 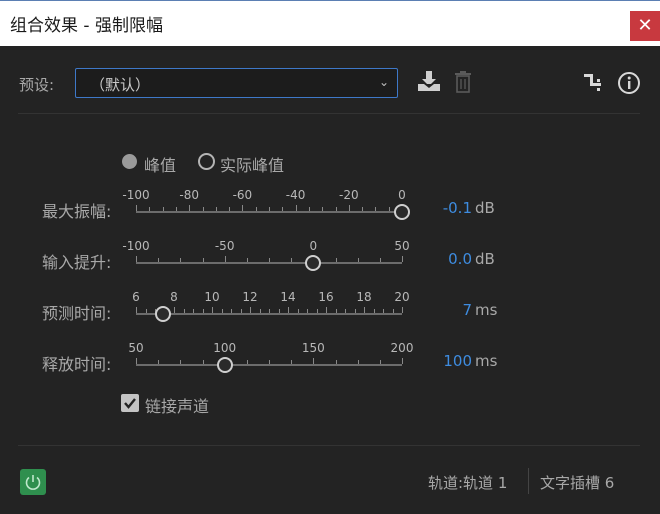 I want to click on param-label: 输入提升:, so click(x=77, y=262).